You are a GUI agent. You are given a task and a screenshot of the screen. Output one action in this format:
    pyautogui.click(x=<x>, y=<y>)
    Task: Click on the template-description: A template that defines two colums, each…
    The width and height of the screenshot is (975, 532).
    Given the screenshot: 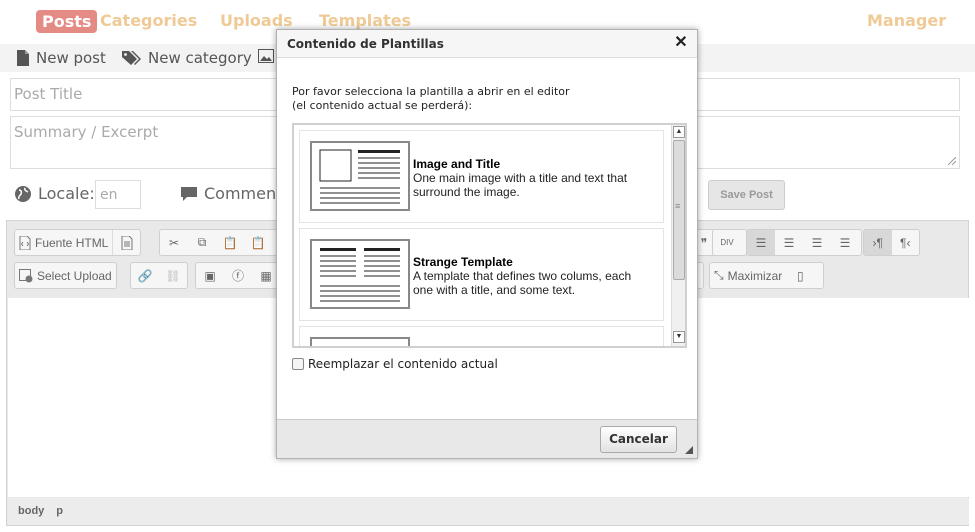 What is the action you would take?
    pyautogui.click(x=522, y=283)
    